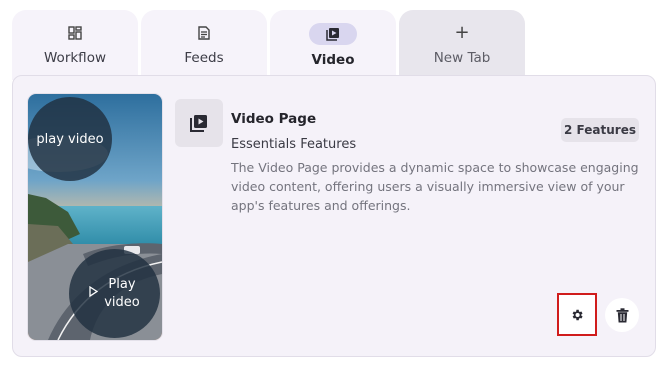 This screenshot has width=666, height=369. What do you see at coordinates (204, 33) in the screenshot?
I see `document-icon` at bounding box center [204, 33].